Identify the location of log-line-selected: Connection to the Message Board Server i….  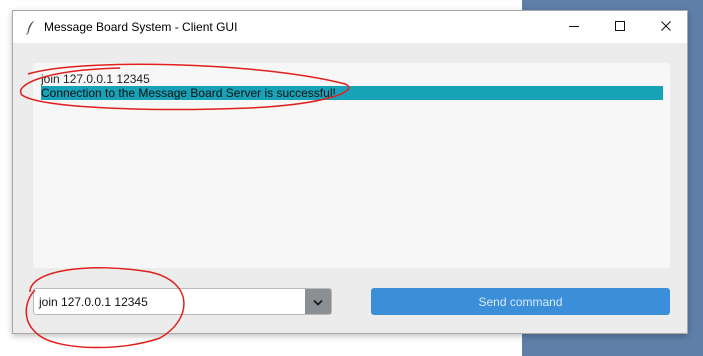
(352, 93).